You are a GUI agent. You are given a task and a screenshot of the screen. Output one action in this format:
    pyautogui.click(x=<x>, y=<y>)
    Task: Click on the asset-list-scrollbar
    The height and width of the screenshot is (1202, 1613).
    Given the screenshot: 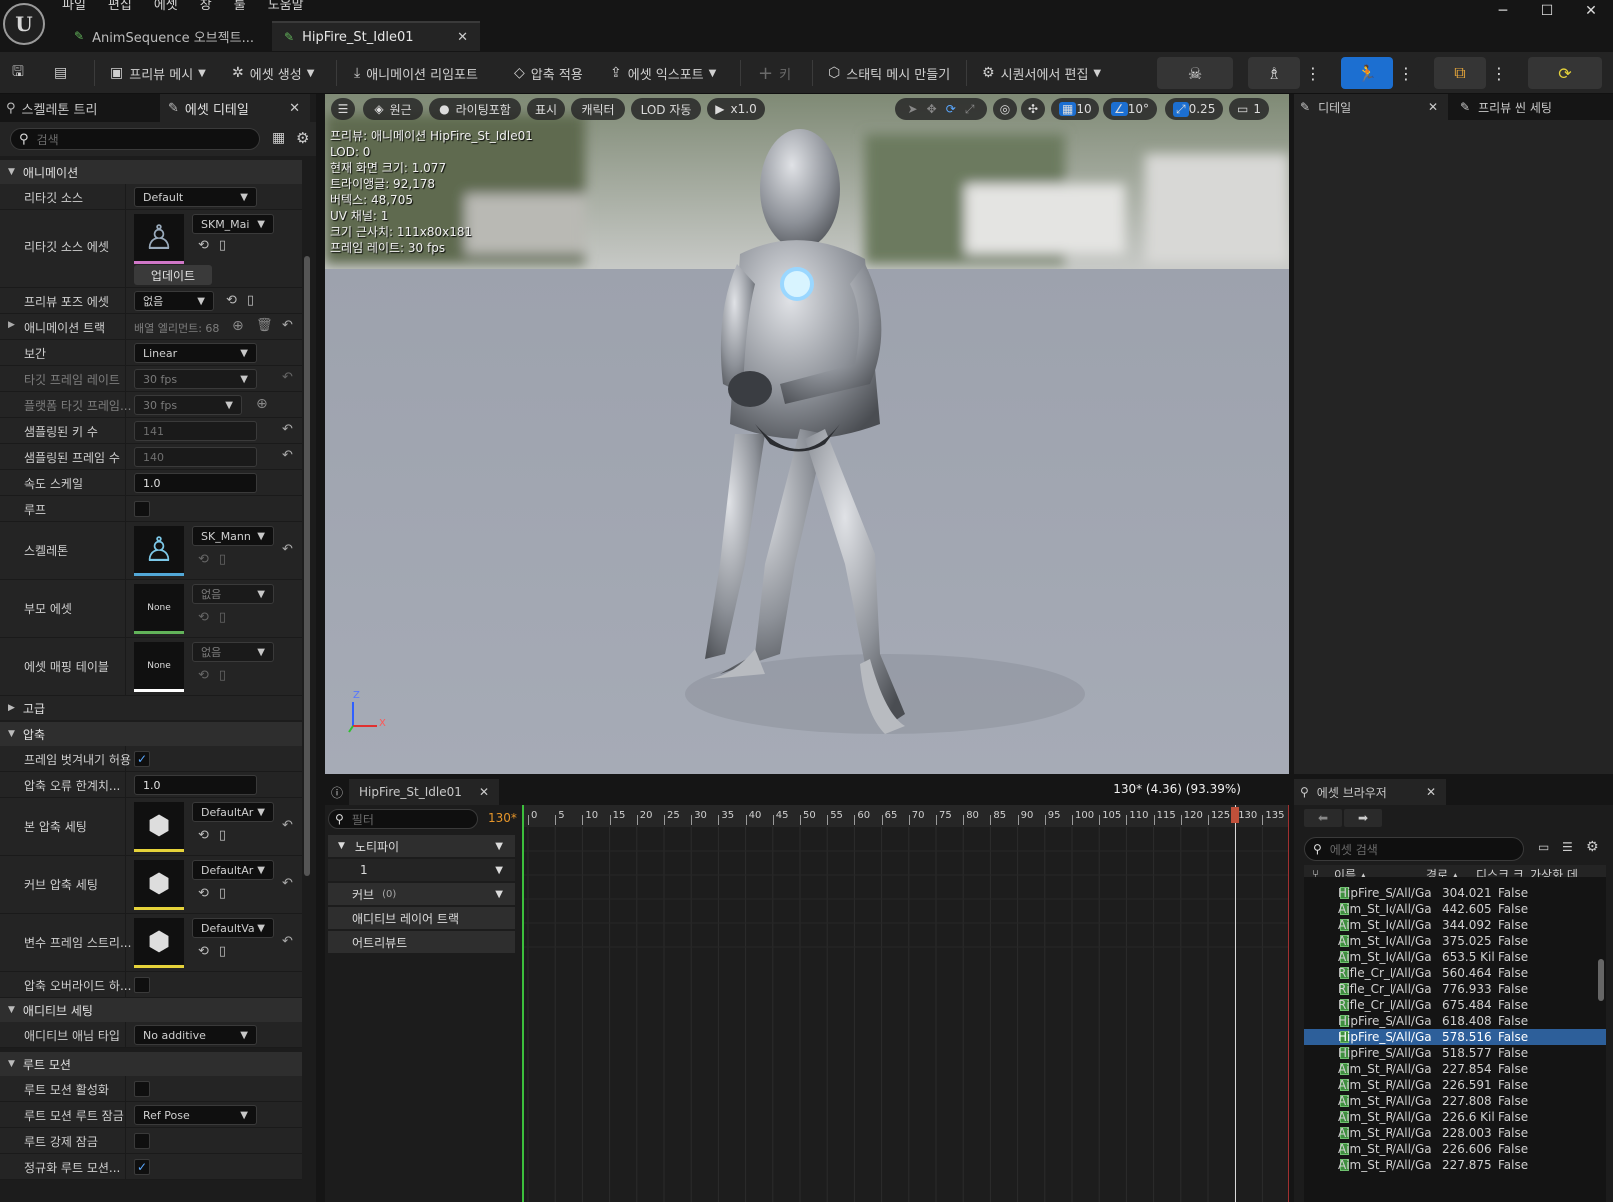 What is the action you would take?
    pyautogui.click(x=1601, y=980)
    